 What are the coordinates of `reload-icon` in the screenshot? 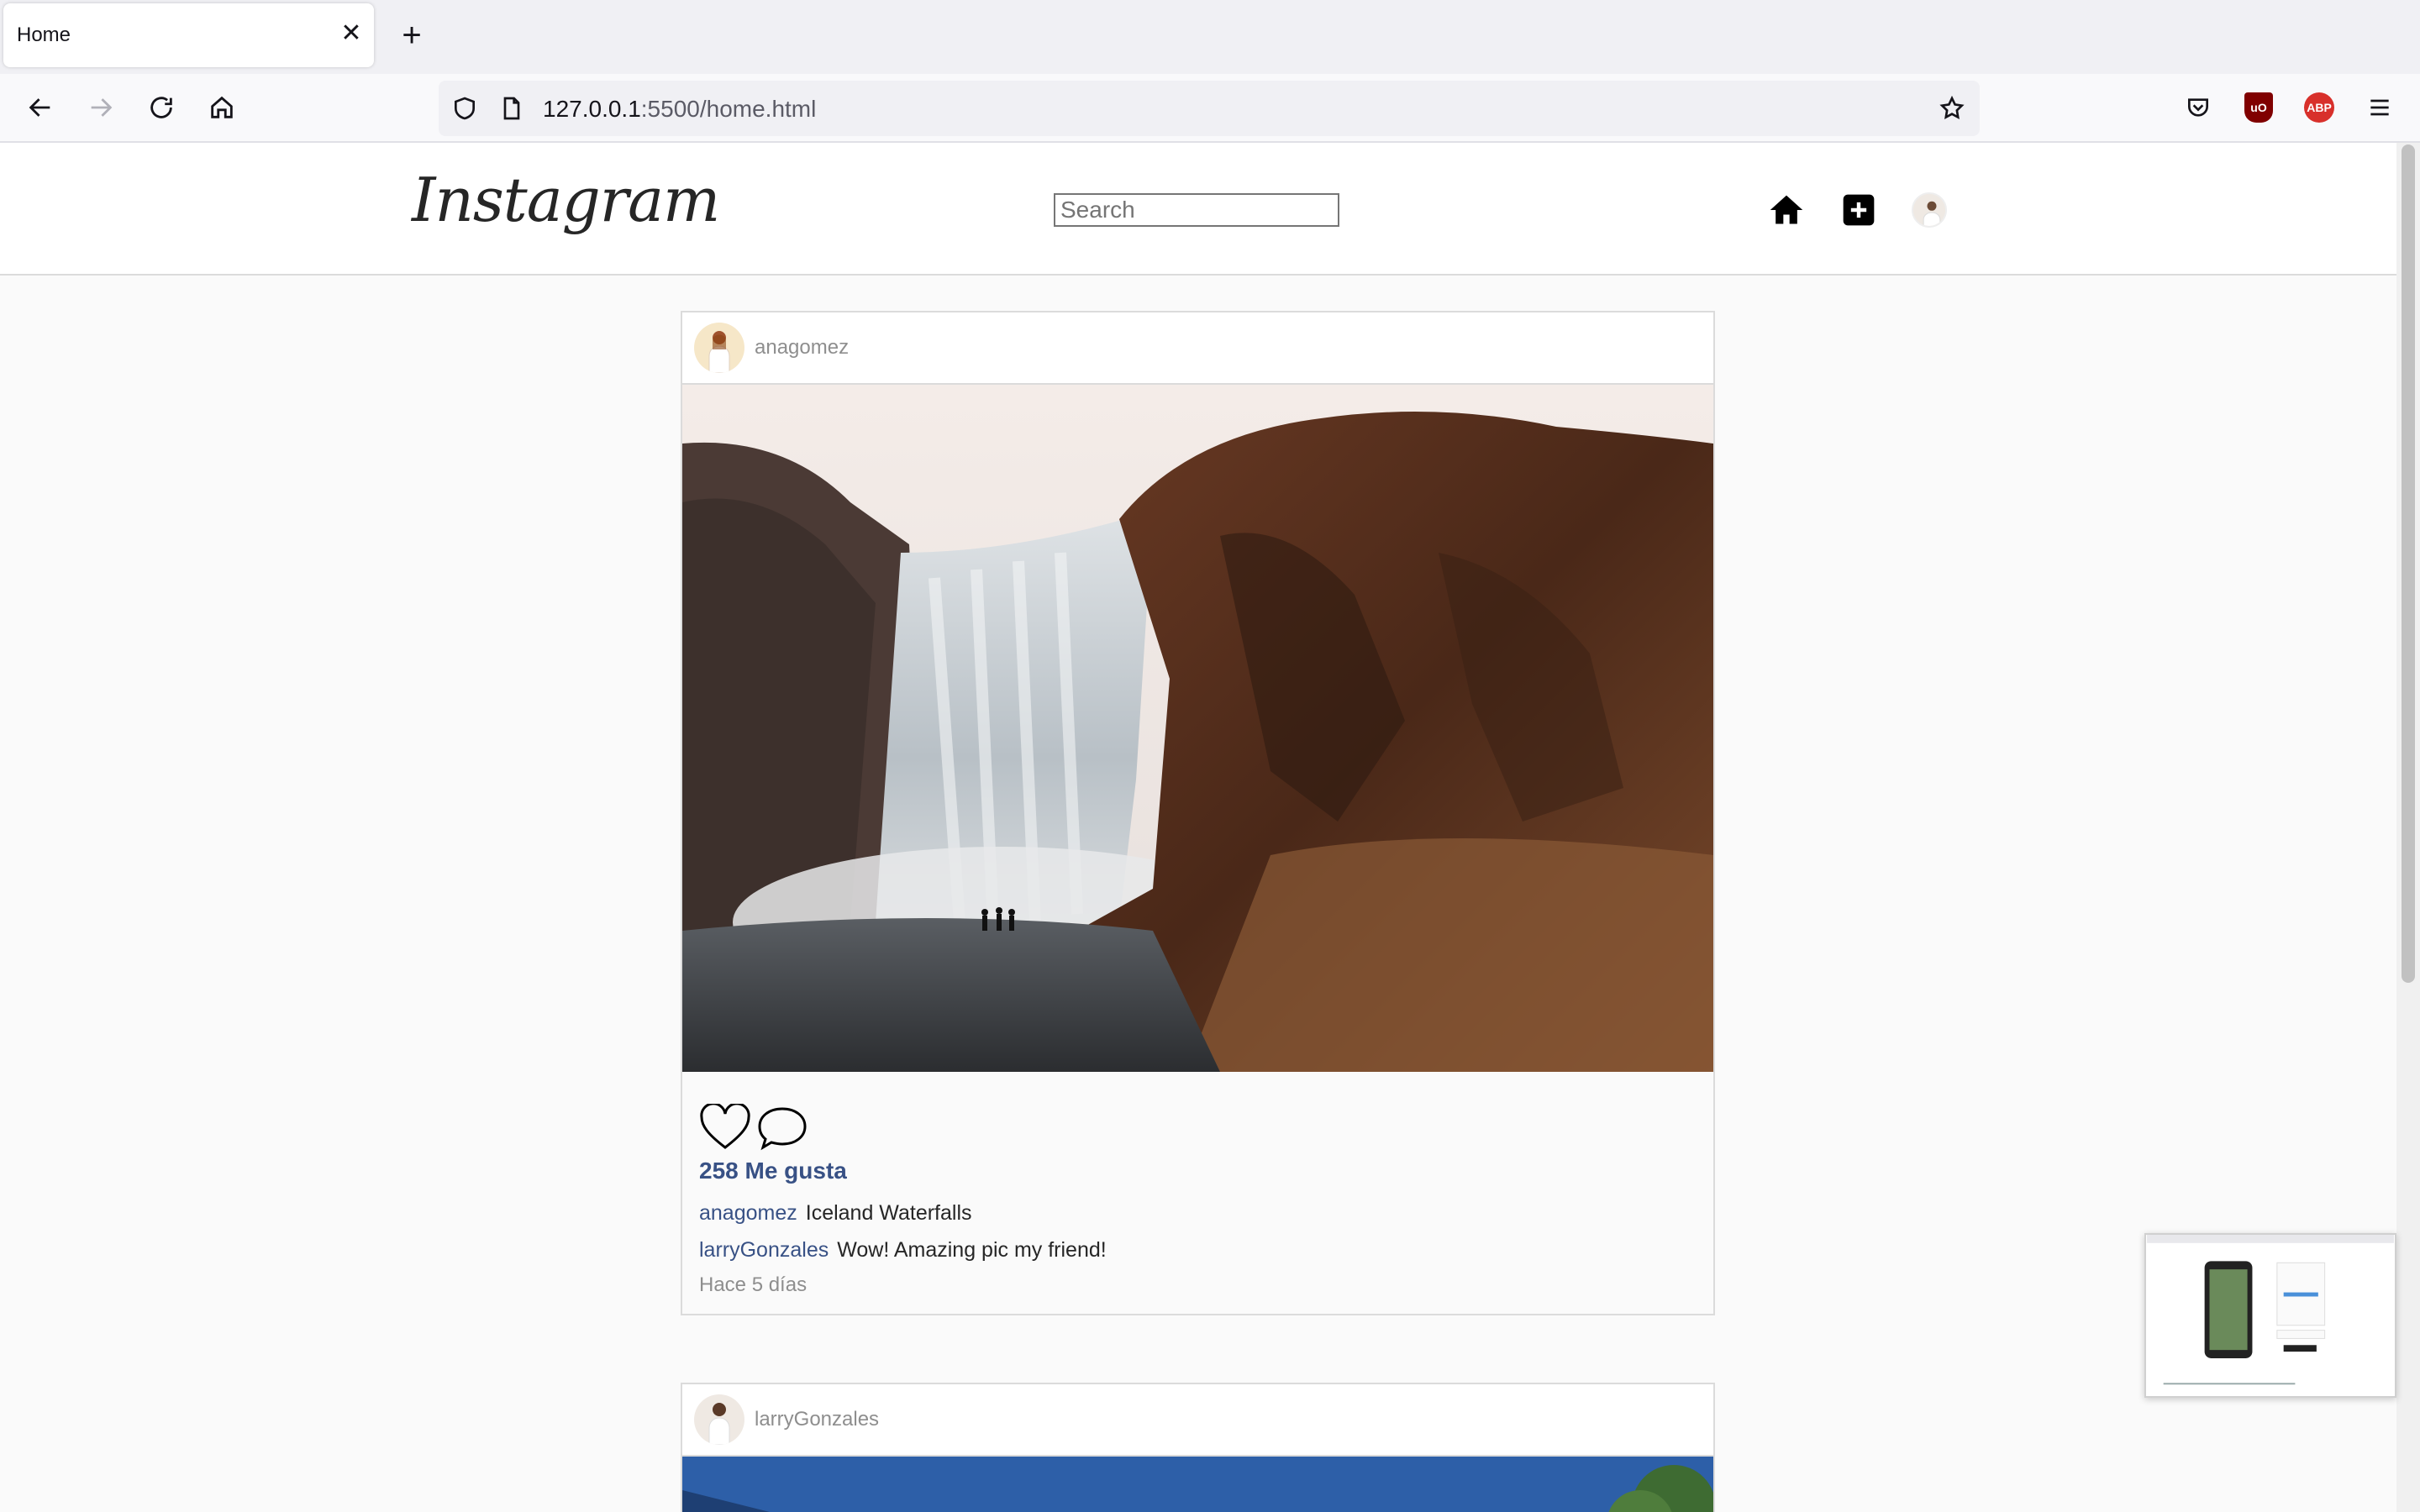 It's located at (161, 107).